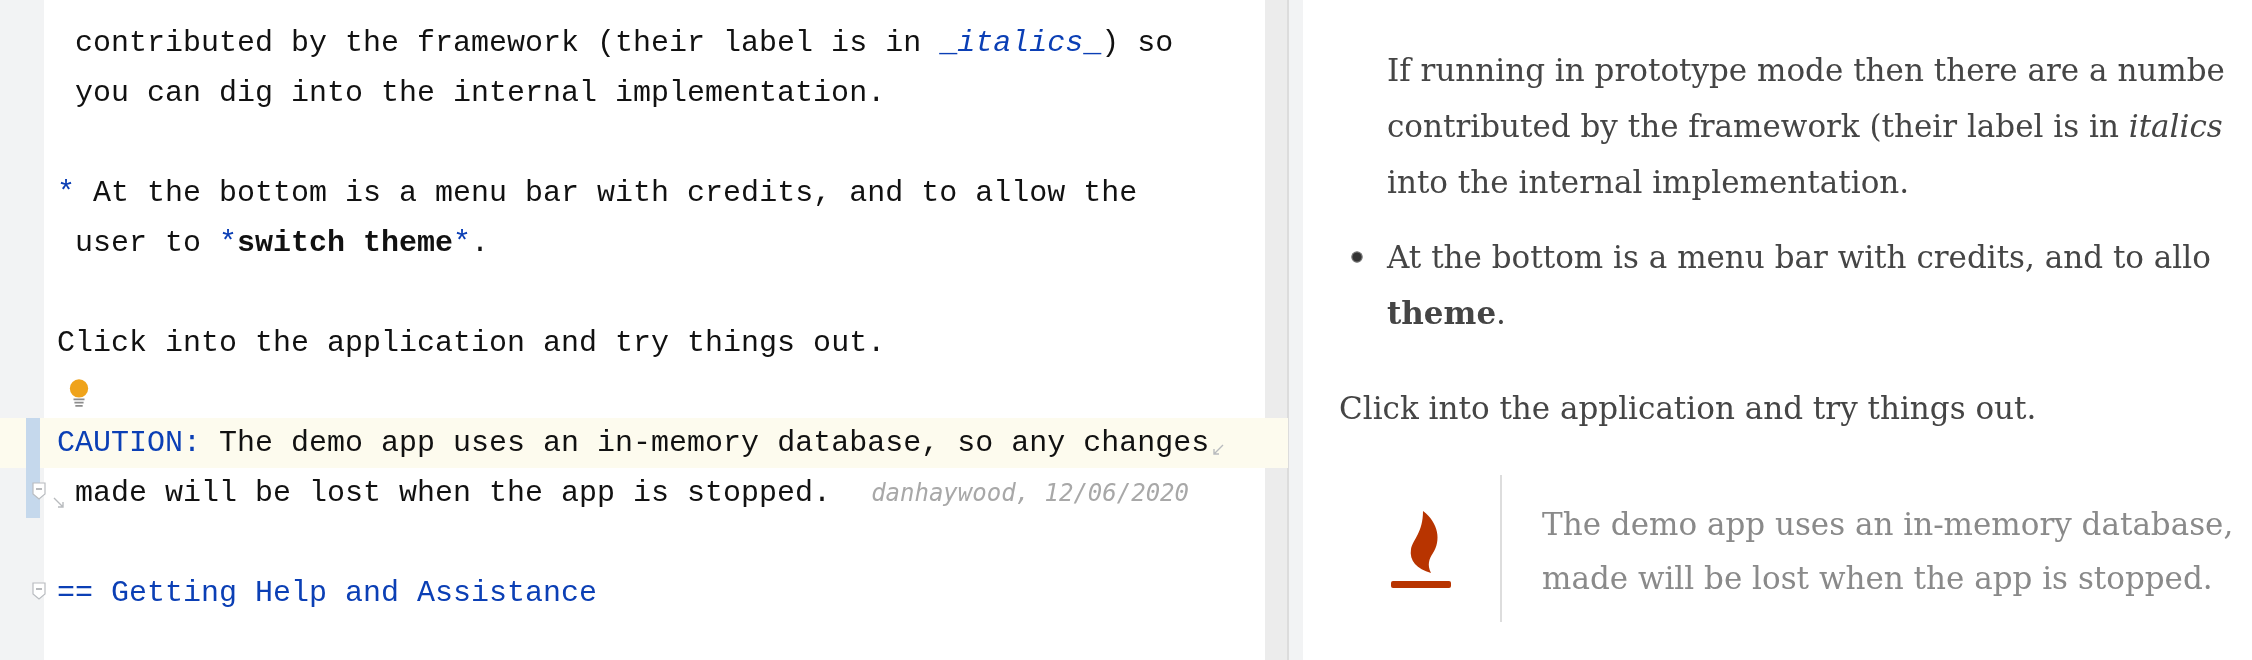  What do you see at coordinates (1030, 493) in the screenshot?
I see `blame-annotation: danhaywood, 12/06/2020` at bounding box center [1030, 493].